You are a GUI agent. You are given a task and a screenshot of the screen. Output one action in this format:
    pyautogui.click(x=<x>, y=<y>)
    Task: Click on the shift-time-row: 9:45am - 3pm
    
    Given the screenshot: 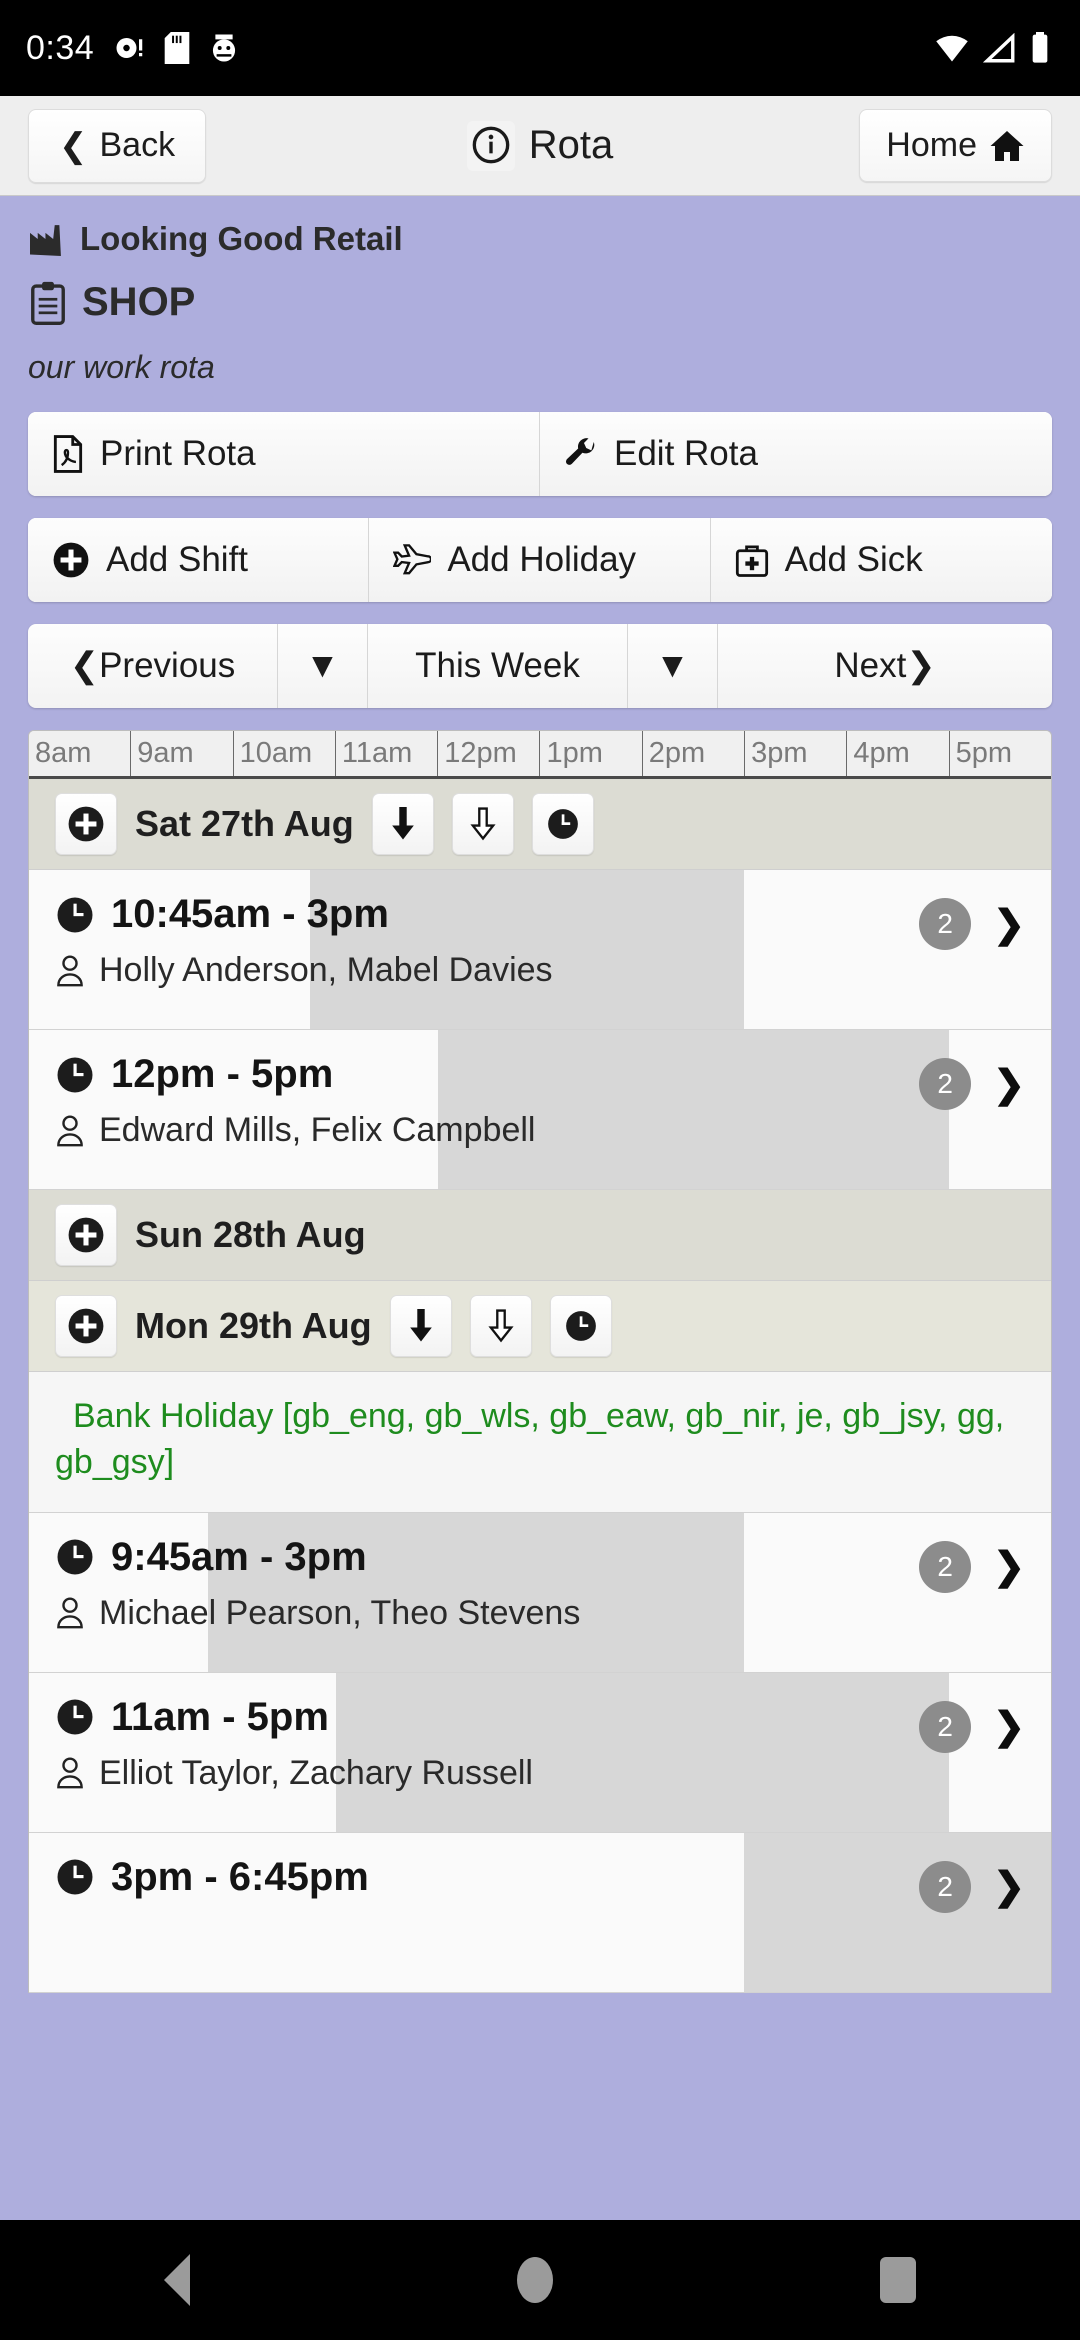 What is the action you would take?
    pyautogui.click(x=540, y=1557)
    